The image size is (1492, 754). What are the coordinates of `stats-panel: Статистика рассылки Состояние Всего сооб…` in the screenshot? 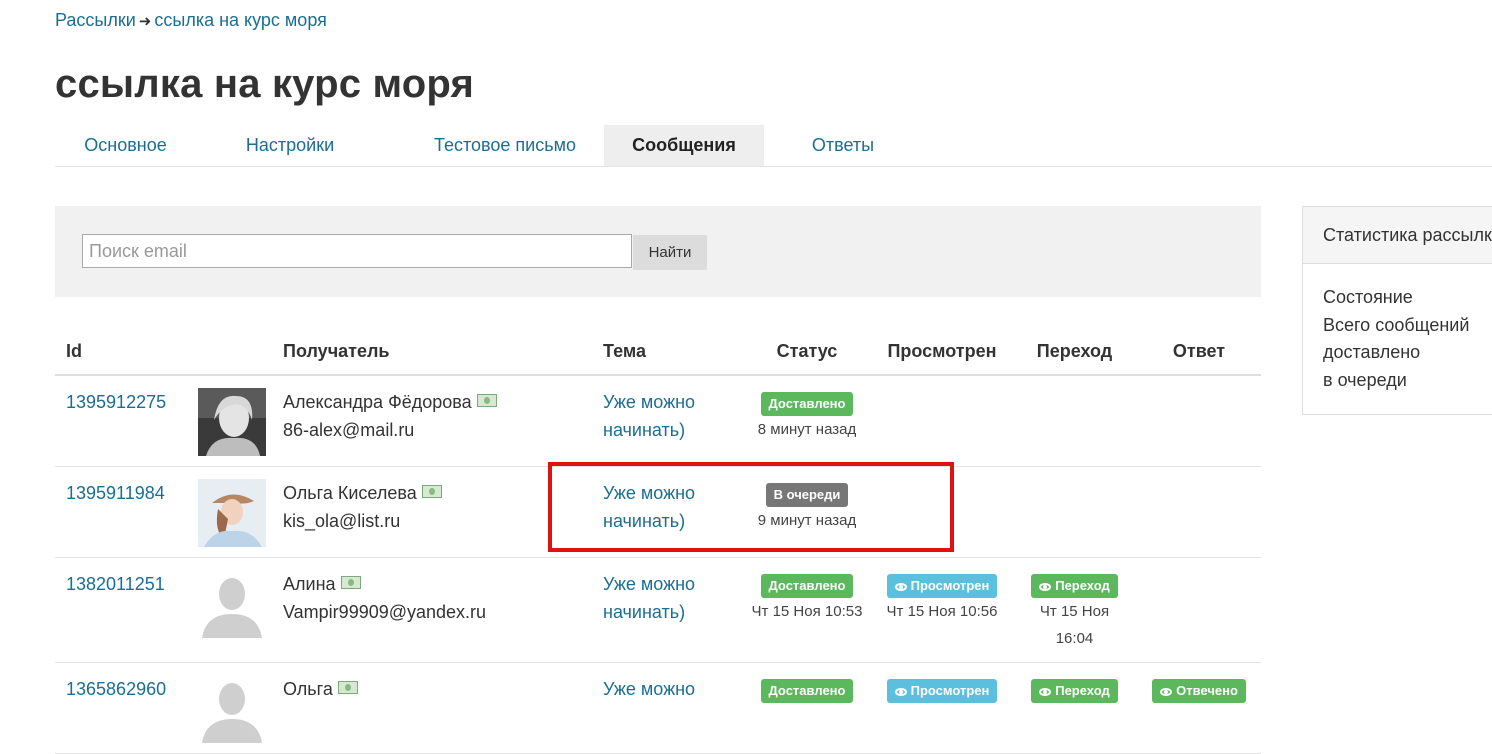 It's located at (1397, 310).